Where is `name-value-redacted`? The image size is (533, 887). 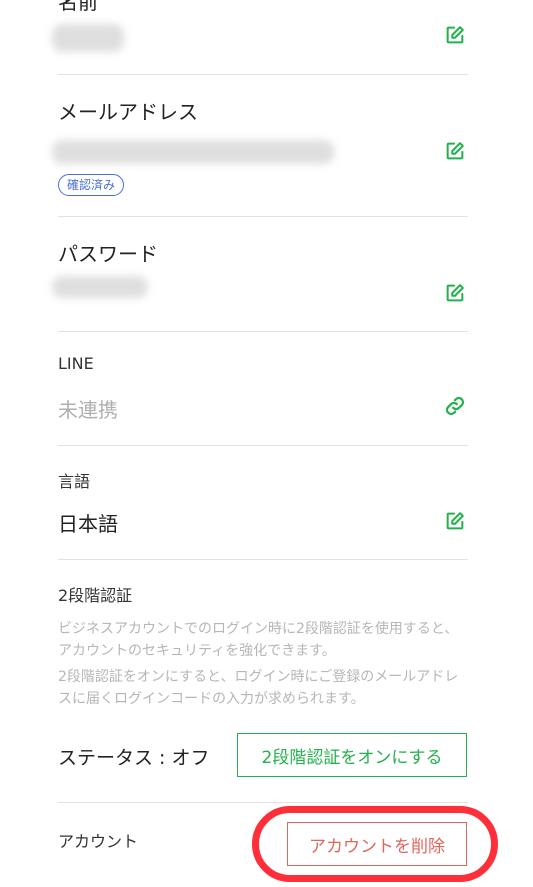 name-value-redacted is located at coordinates (88, 38).